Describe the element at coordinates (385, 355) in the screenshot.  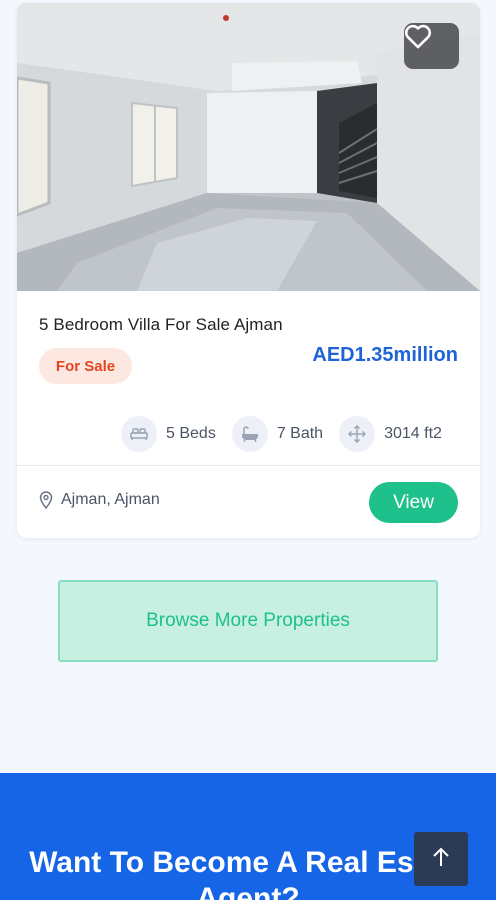
I see `listing-price: AED1.35million` at that location.